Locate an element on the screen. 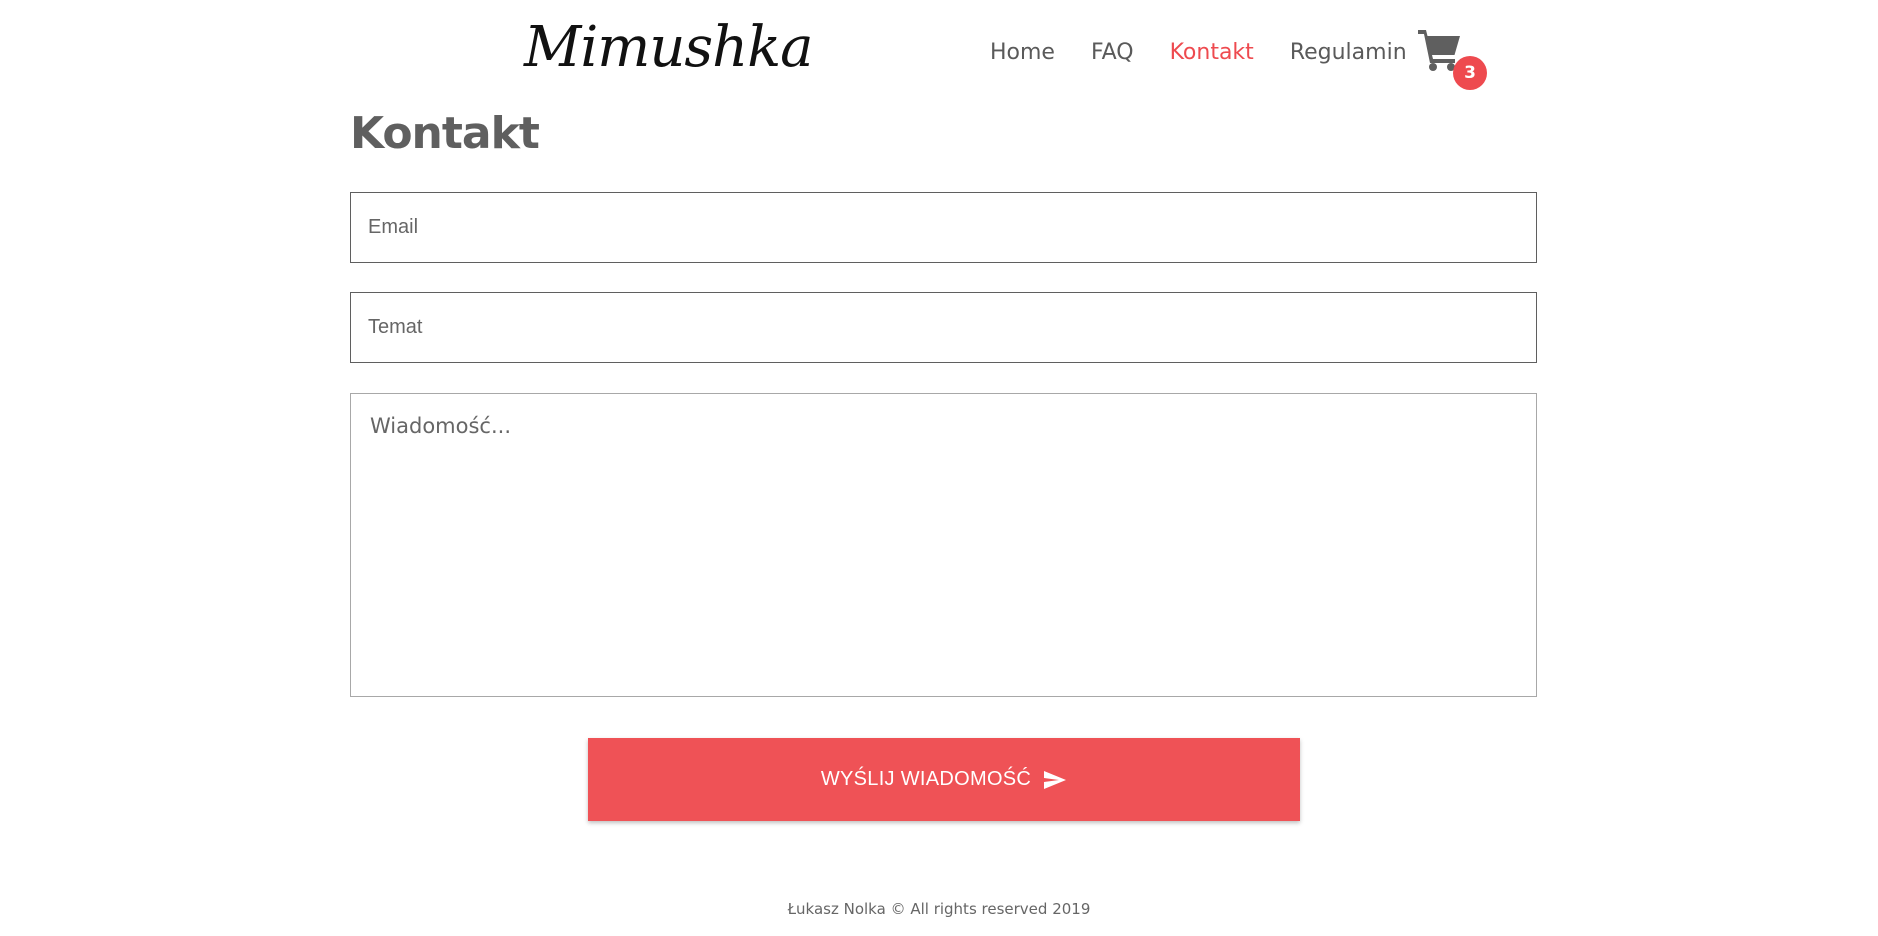  email-input is located at coordinates (943, 227).